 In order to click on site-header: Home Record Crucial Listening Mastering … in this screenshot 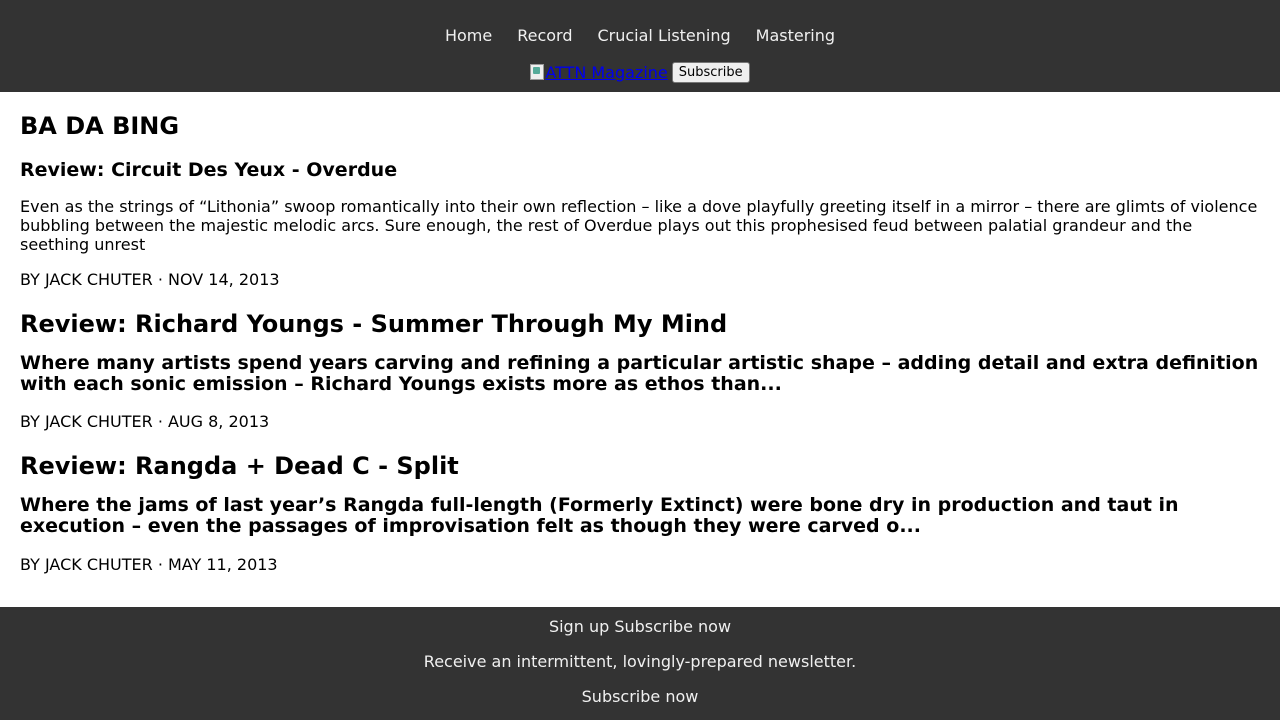, I will do `click(640, 46)`.